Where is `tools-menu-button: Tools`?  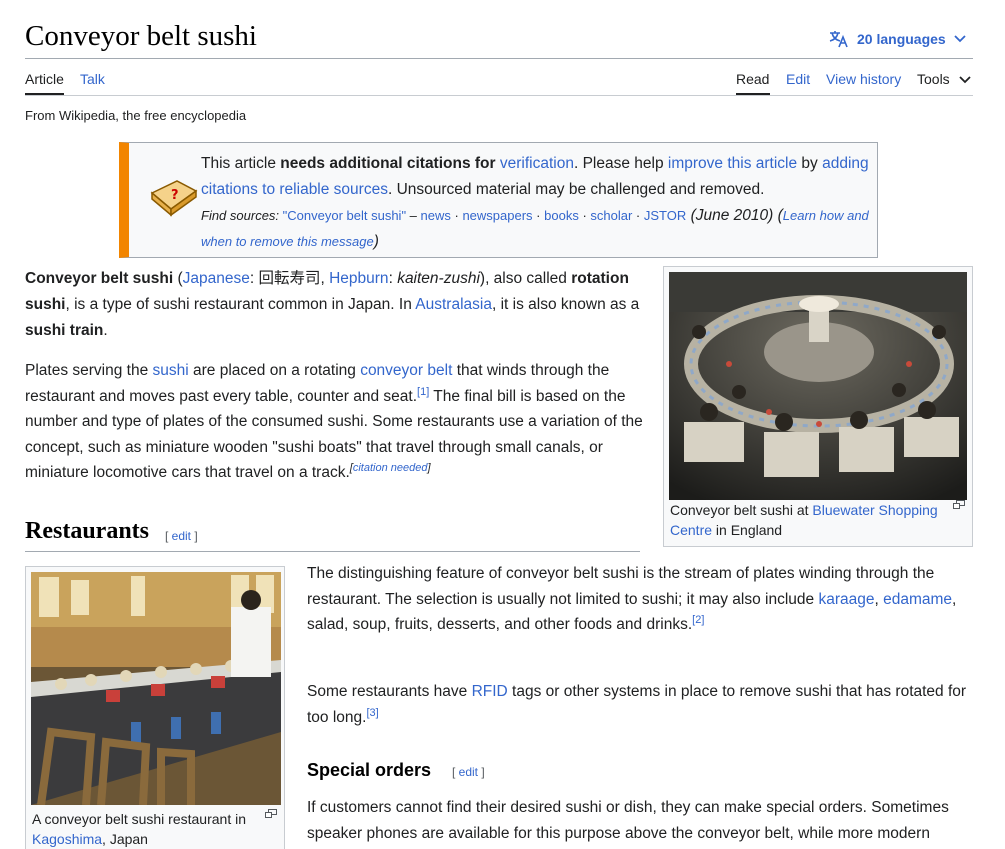 tools-menu-button: Tools is located at coordinates (944, 79).